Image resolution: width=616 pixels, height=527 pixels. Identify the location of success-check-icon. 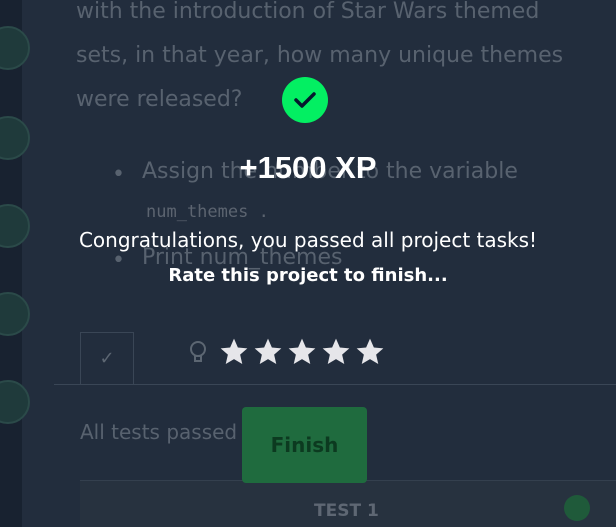
(305, 100).